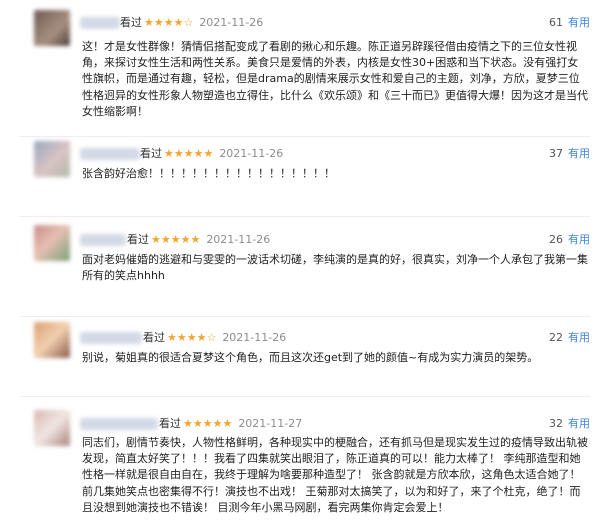  Describe the element at coordinates (270, 423) in the screenshot. I see `review-date: 2021-11-27` at that location.